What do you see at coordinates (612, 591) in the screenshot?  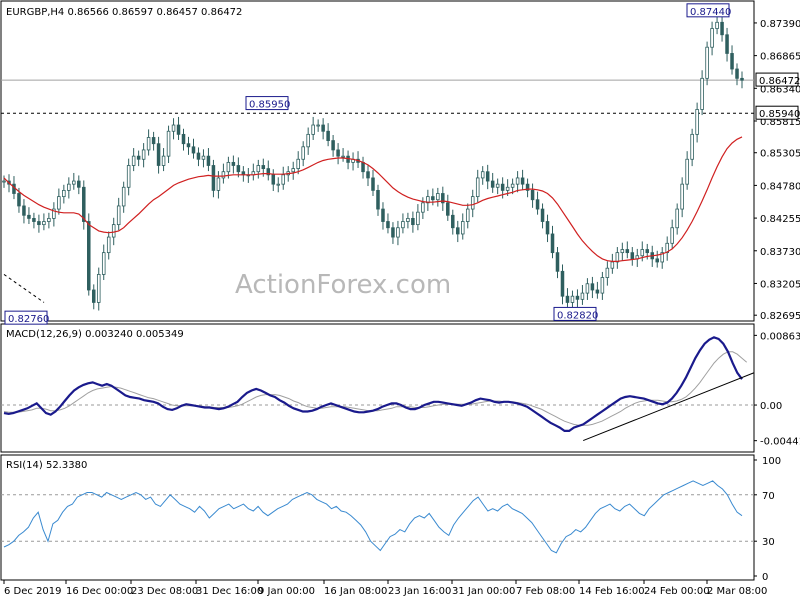 I see `date-tick-label: 14 Feb 16:00` at bounding box center [612, 591].